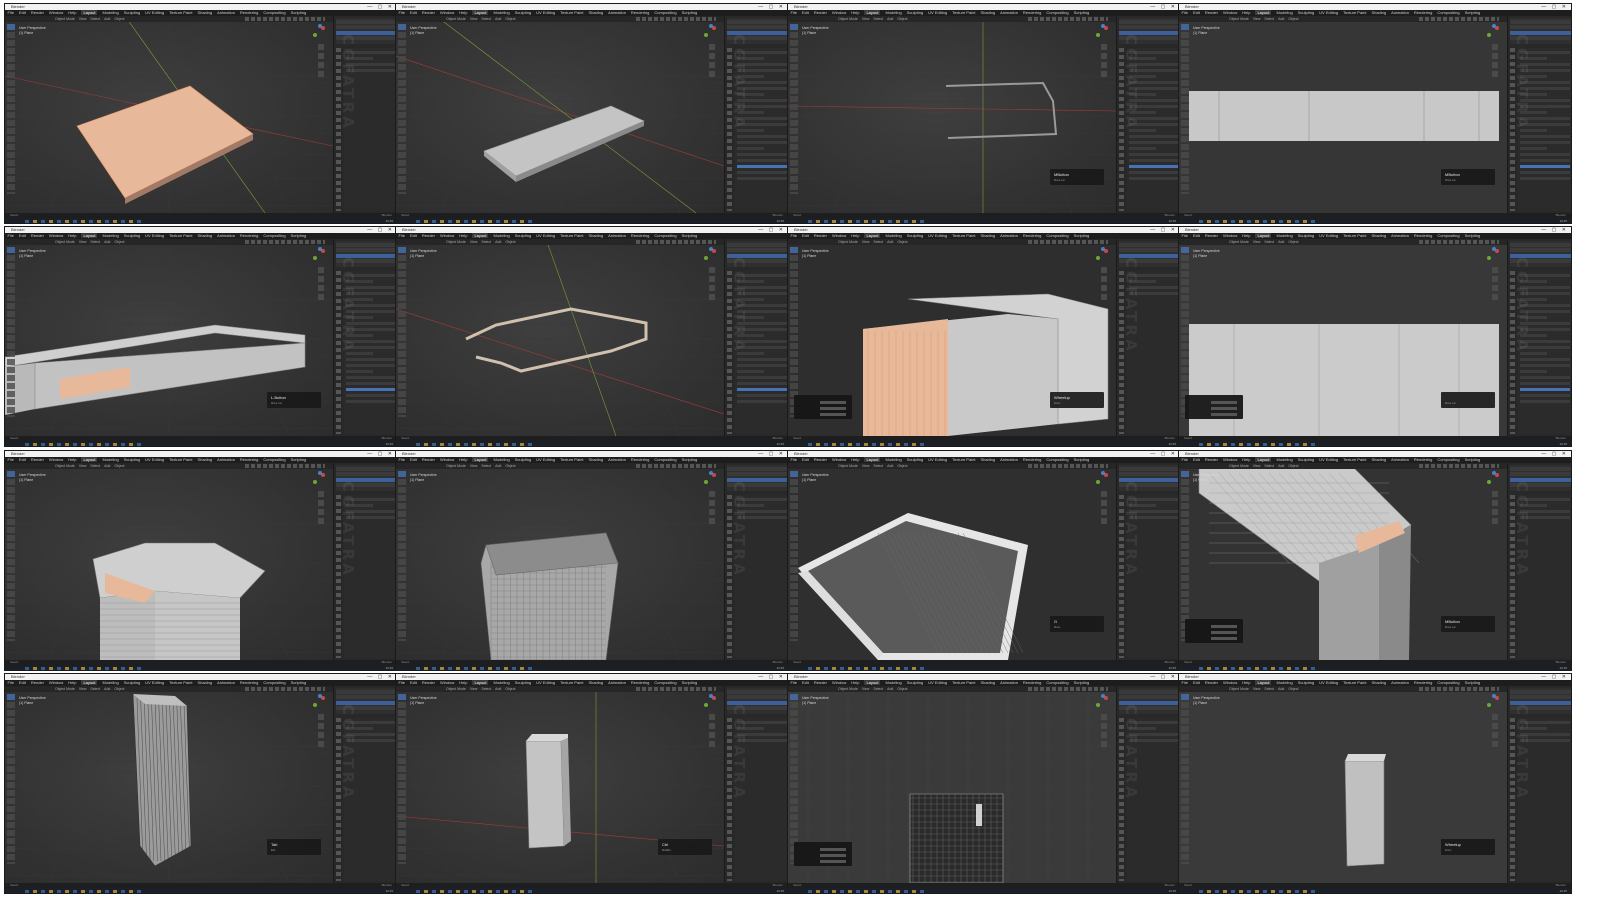 The width and height of the screenshot is (1600, 906). I want to click on view-navigation-buttons, so click(1104, 284).